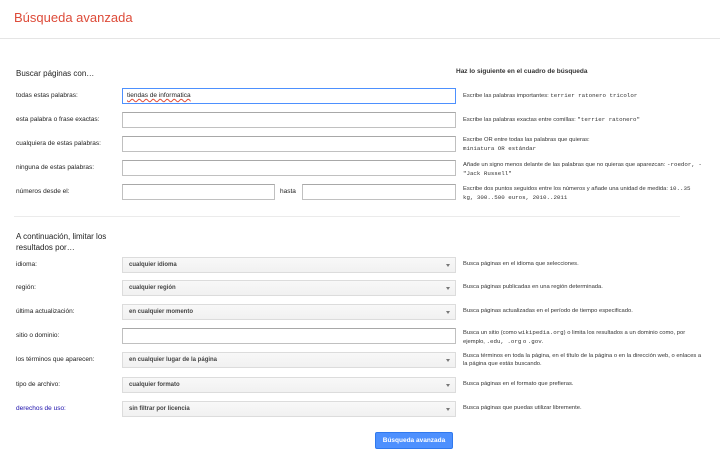 The height and width of the screenshot is (460, 720). What do you see at coordinates (26, 287) in the screenshot?
I see `region-label: región:` at bounding box center [26, 287].